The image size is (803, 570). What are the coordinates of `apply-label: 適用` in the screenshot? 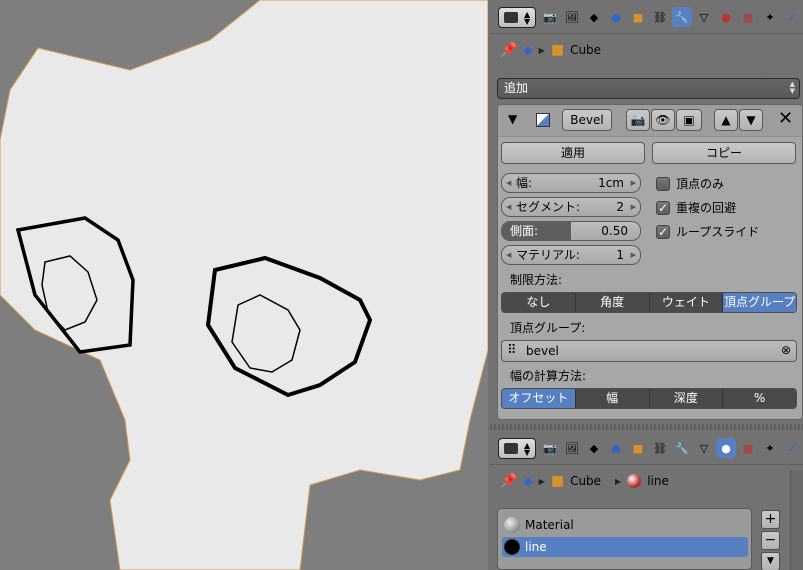 It's located at (572, 153).